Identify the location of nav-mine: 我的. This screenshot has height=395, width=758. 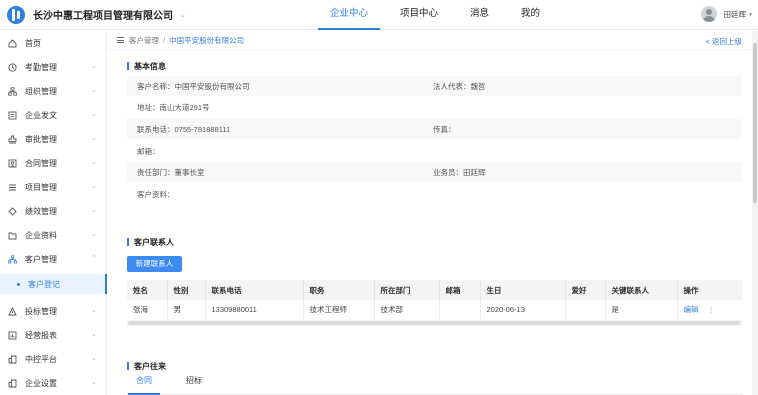
(530, 15).